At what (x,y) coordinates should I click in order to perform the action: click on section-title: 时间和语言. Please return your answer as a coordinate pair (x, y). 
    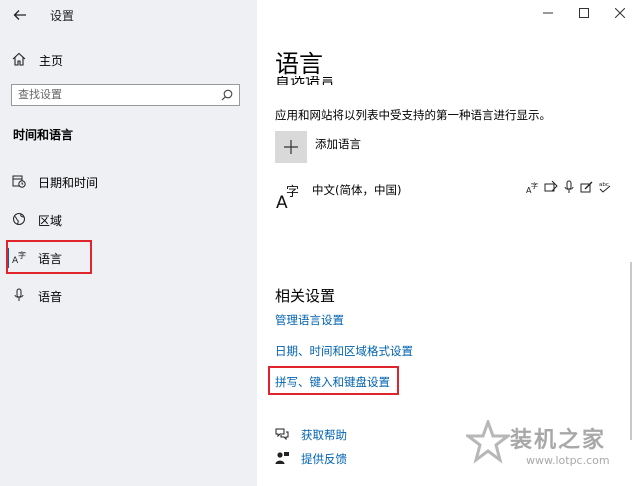
    Looking at the image, I should click on (43, 135).